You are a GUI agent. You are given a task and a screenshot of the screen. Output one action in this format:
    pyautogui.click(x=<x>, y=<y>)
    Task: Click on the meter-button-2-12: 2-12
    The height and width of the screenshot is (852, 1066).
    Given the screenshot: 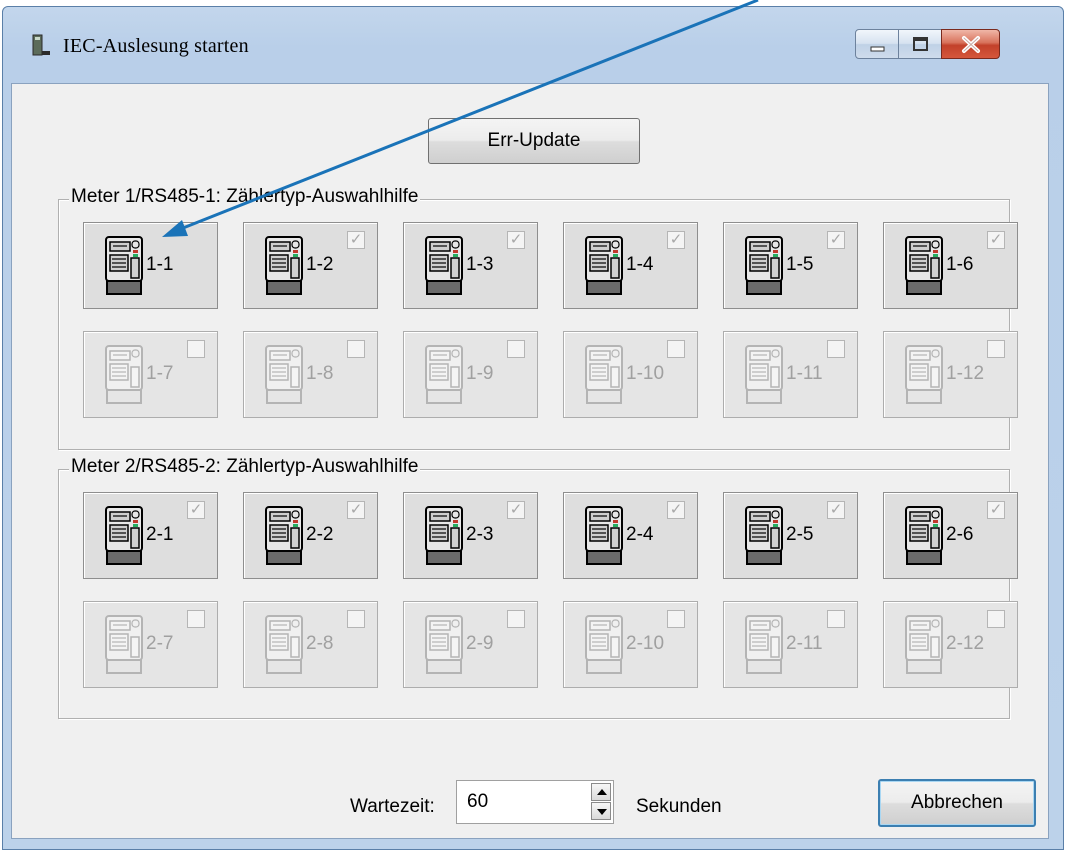 What is the action you would take?
    pyautogui.click(x=950, y=644)
    